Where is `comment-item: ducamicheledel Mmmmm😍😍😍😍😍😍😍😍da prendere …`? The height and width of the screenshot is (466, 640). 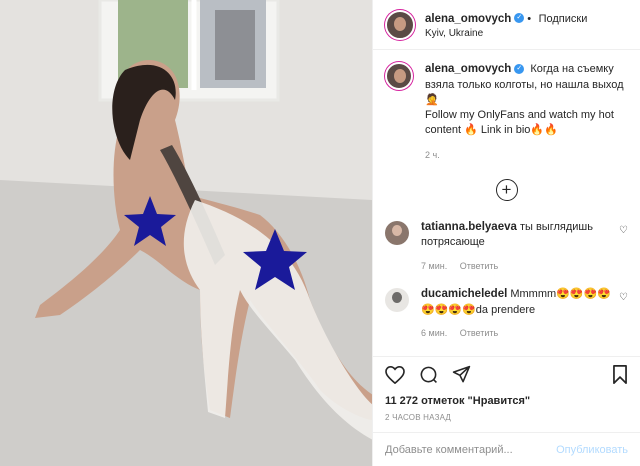 comment-item: ducamicheledel Mmmmm😍😍😍😍😍😍😍😍da prendere … is located at coordinates (506, 312).